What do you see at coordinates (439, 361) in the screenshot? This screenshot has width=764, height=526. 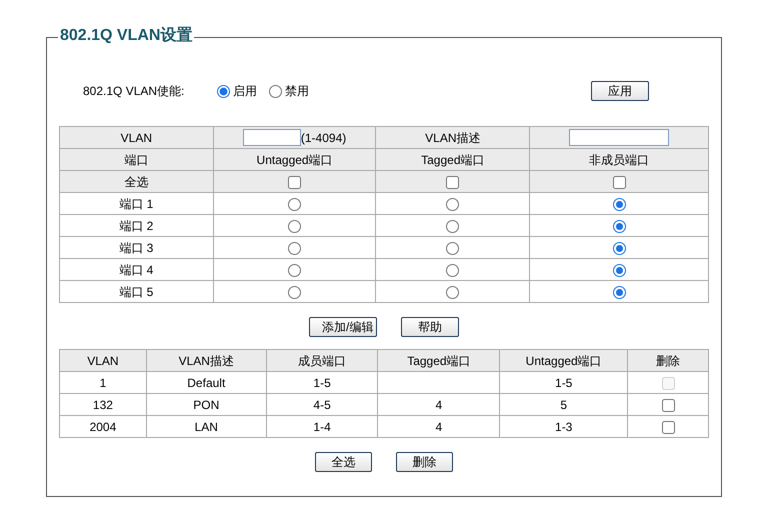 I see `header-cell: Tagged端口` at bounding box center [439, 361].